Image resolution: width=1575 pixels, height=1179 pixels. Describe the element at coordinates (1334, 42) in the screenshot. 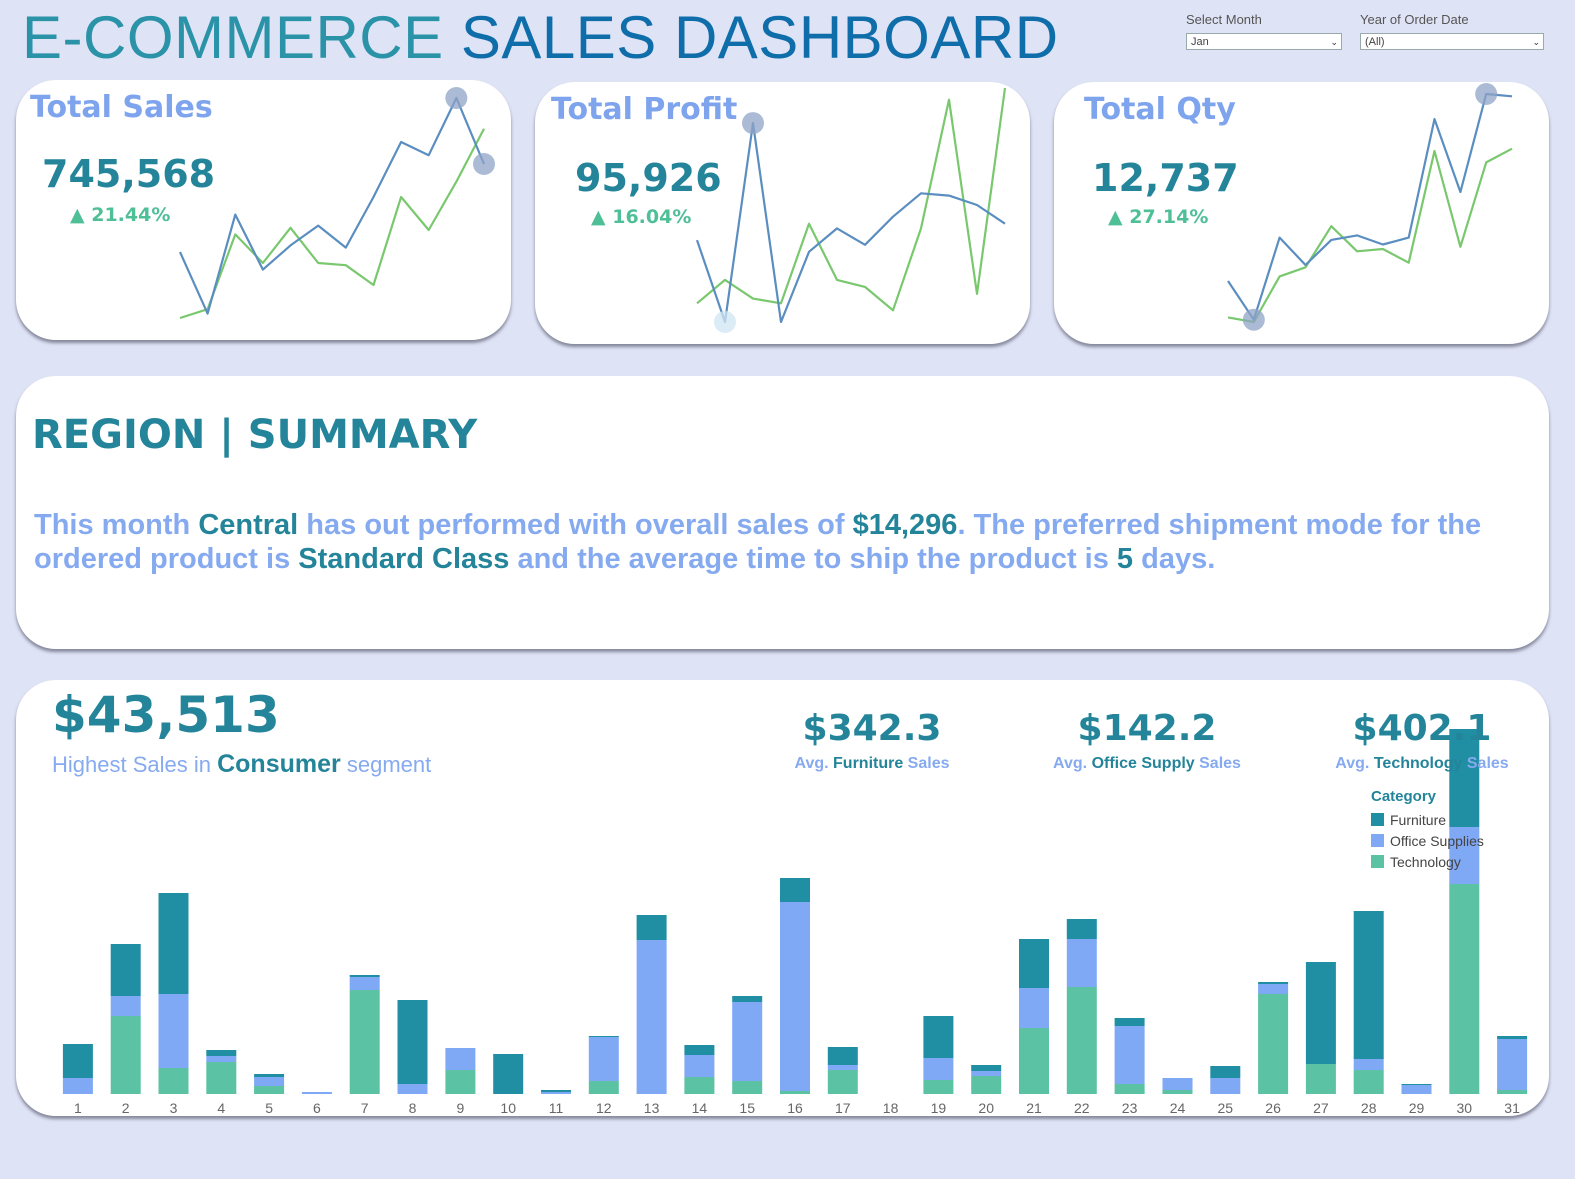

I see `chevron-down-icon: ⌄` at that location.